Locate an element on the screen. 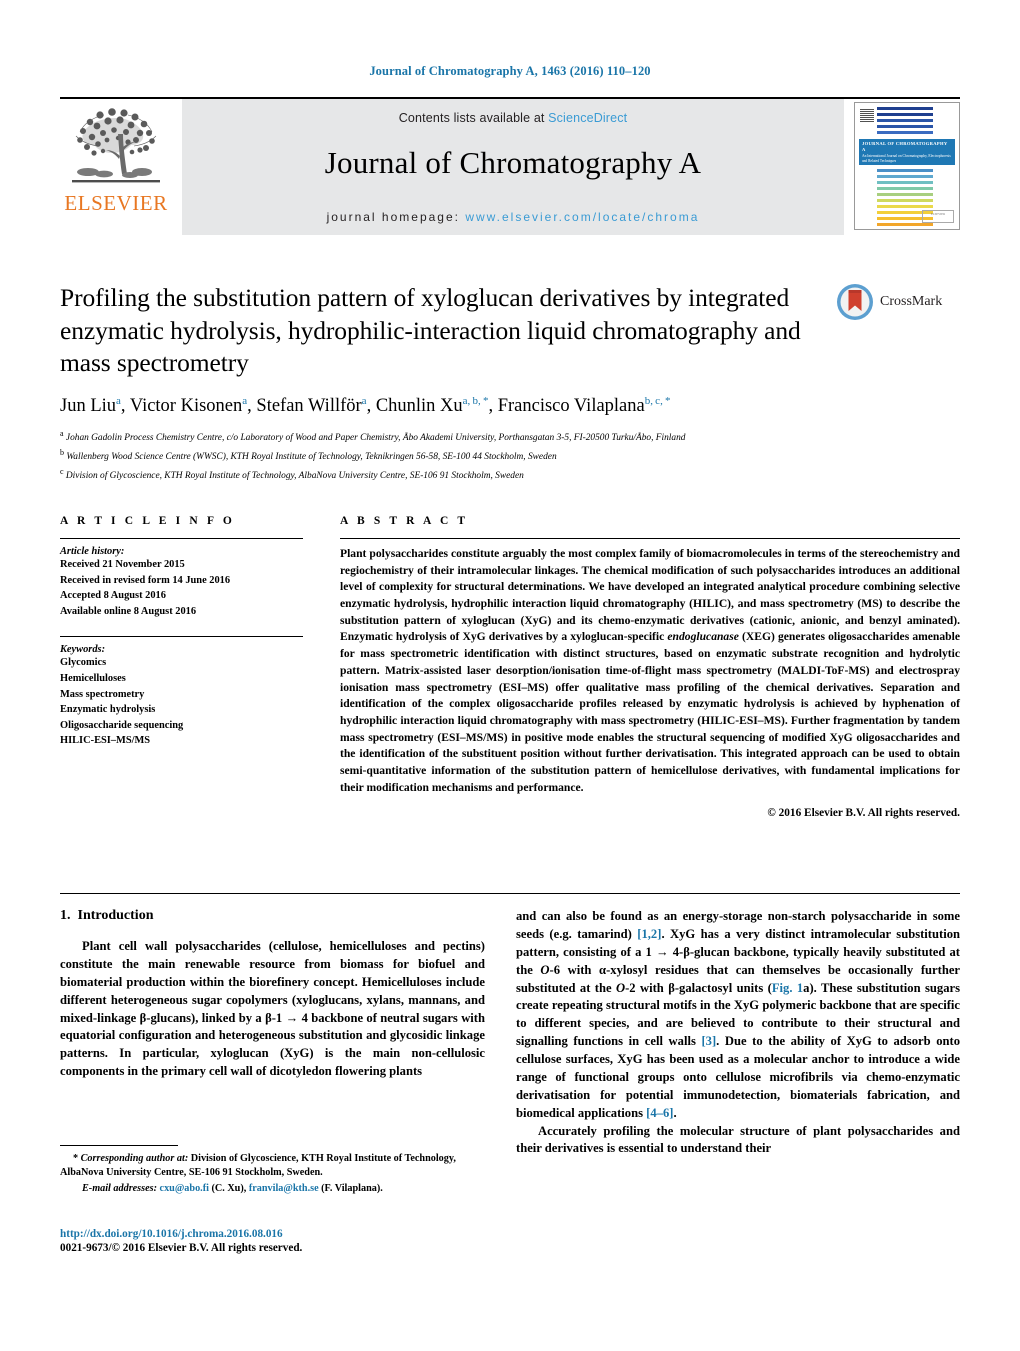 This screenshot has width=1020, height=1351. keyword-item: HILIC-ESI–MS/MS is located at coordinates (105, 741).